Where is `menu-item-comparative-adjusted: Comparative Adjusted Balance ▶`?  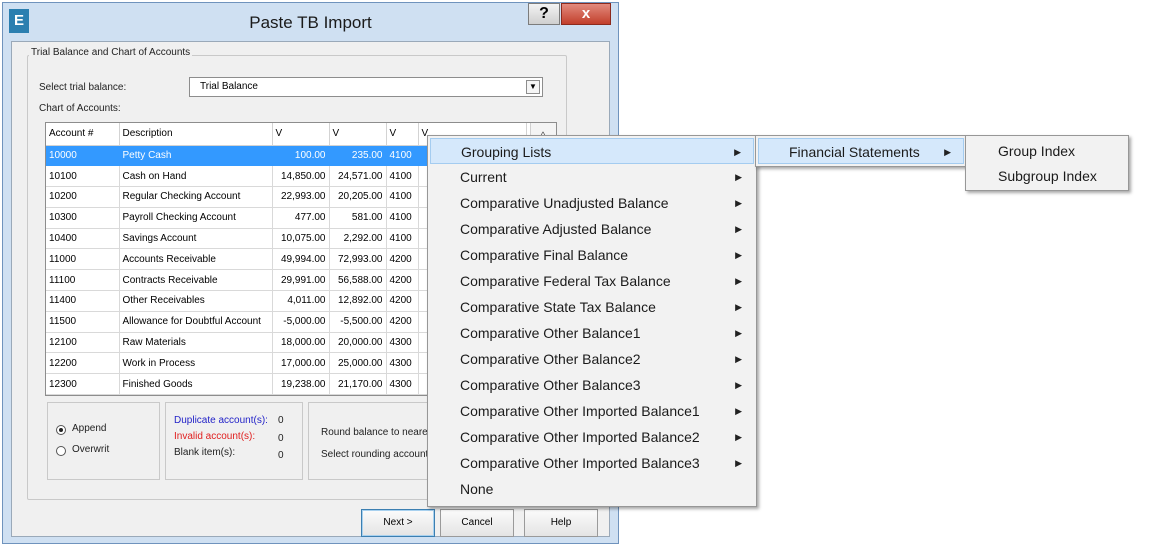 menu-item-comparative-adjusted: Comparative Adjusted Balance ▶ is located at coordinates (592, 229).